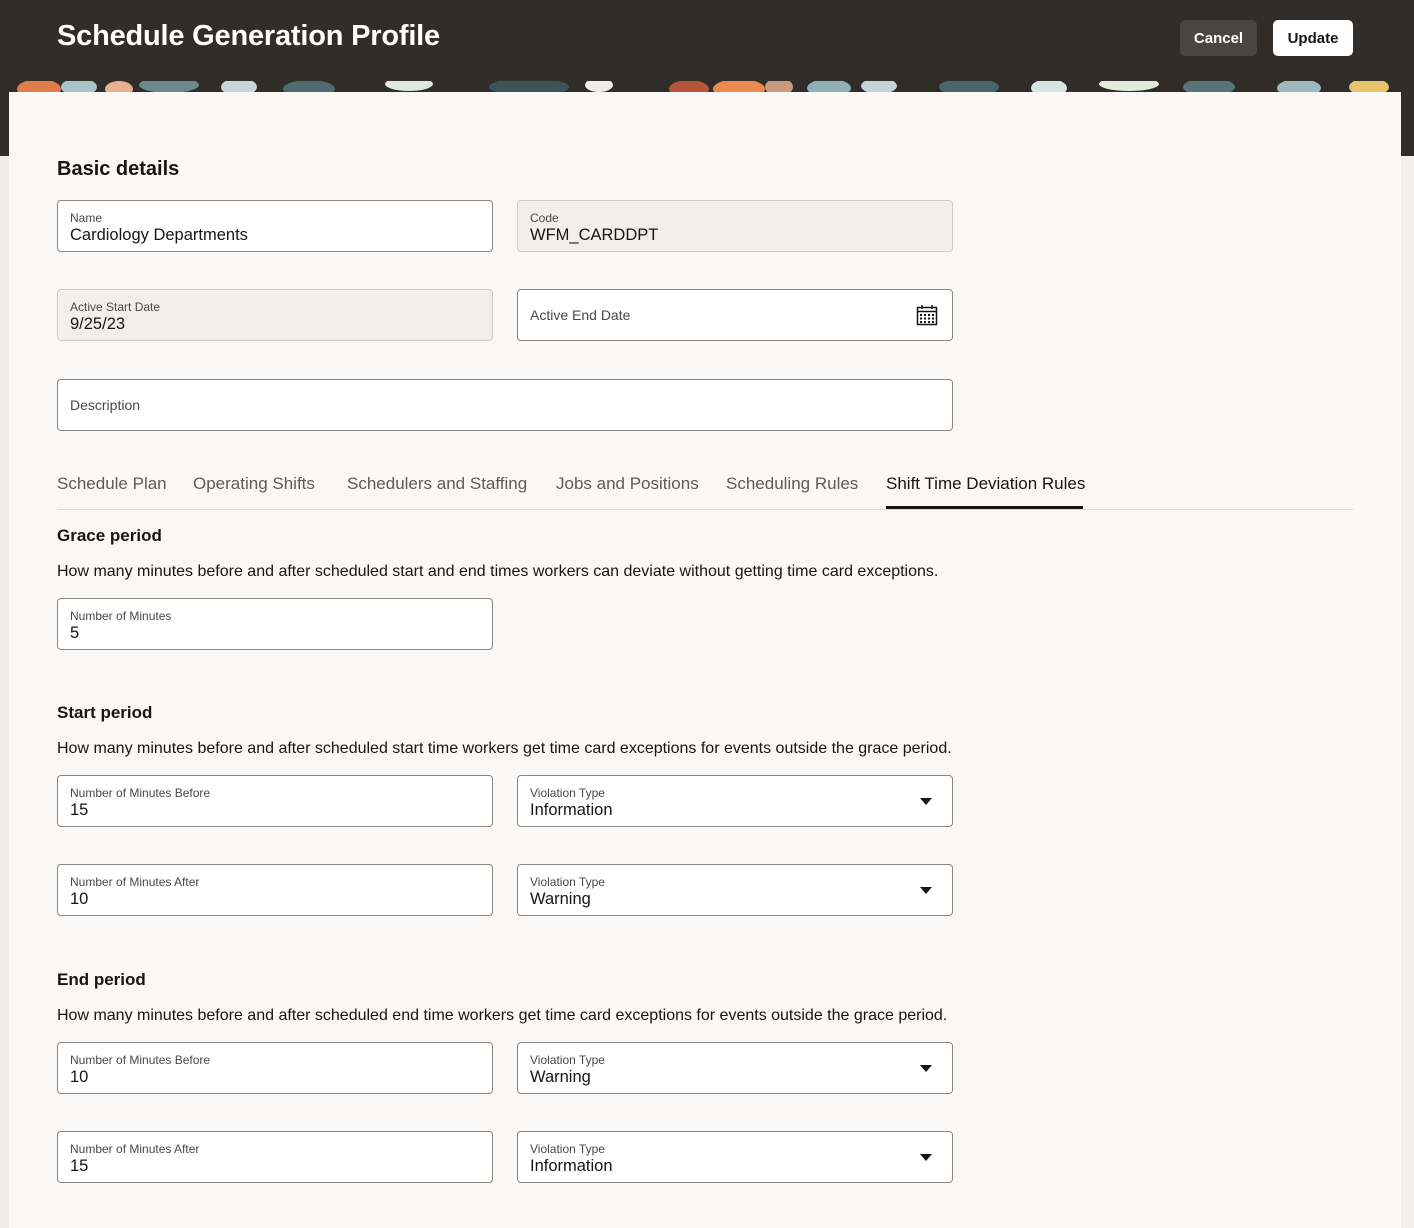  What do you see at coordinates (135, 882) in the screenshot?
I see `start-minutes-after-label: Number of Minutes After` at bounding box center [135, 882].